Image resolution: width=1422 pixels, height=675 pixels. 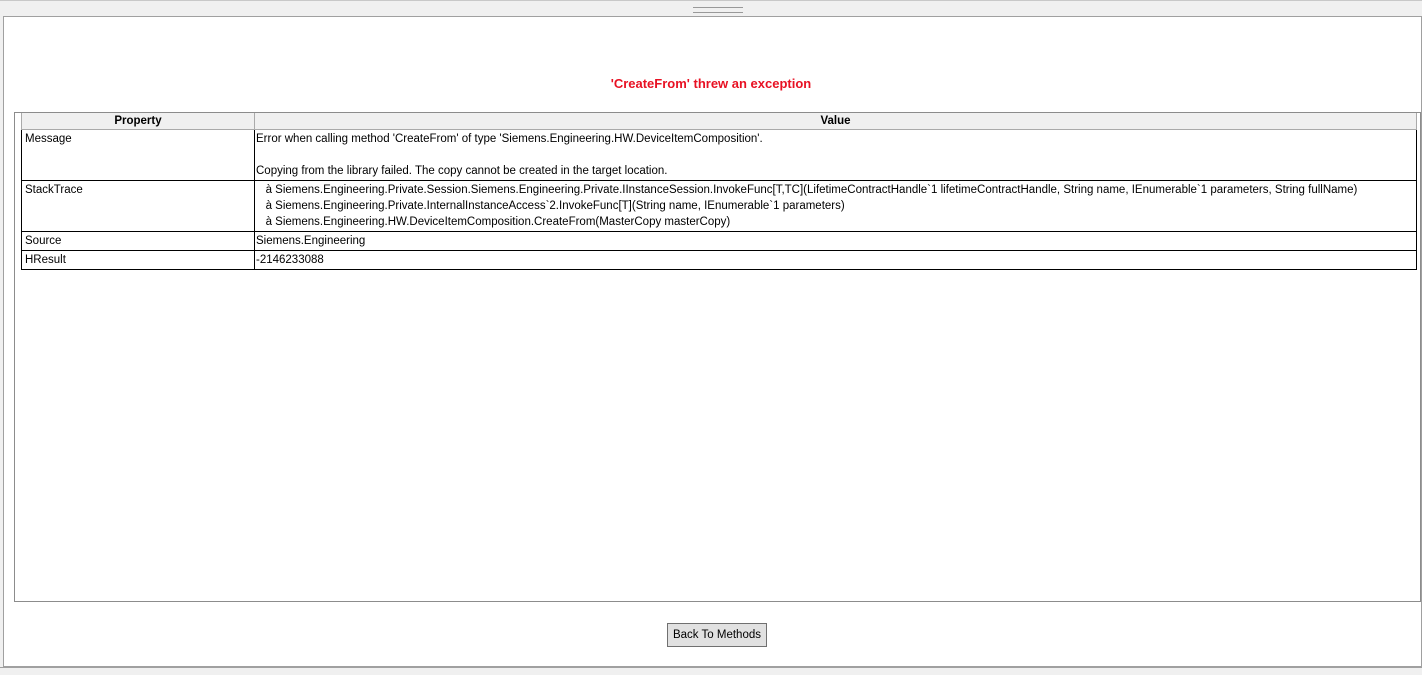 I want to click on property-cell: StackTrace, so click(x=138, y=206).